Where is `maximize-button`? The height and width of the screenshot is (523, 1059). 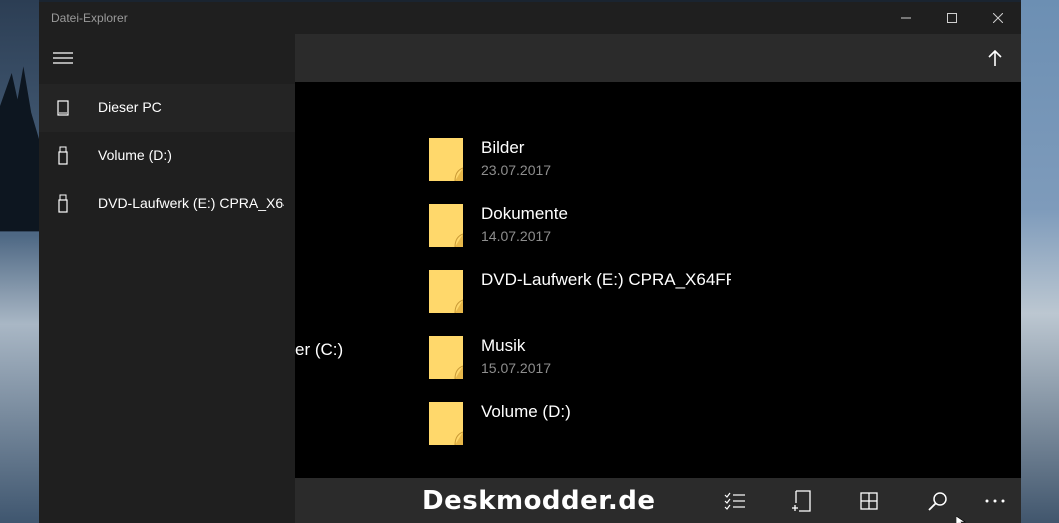 maximize-button is located at coordinates (952, 18).